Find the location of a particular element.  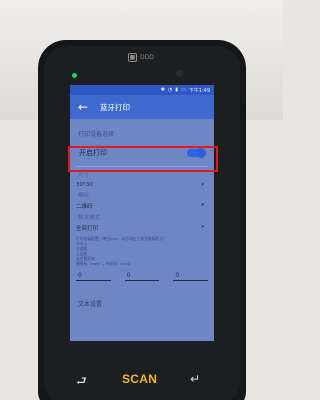

template-field: 模板 二维码 ▾ is located at coordinates (142, 200).